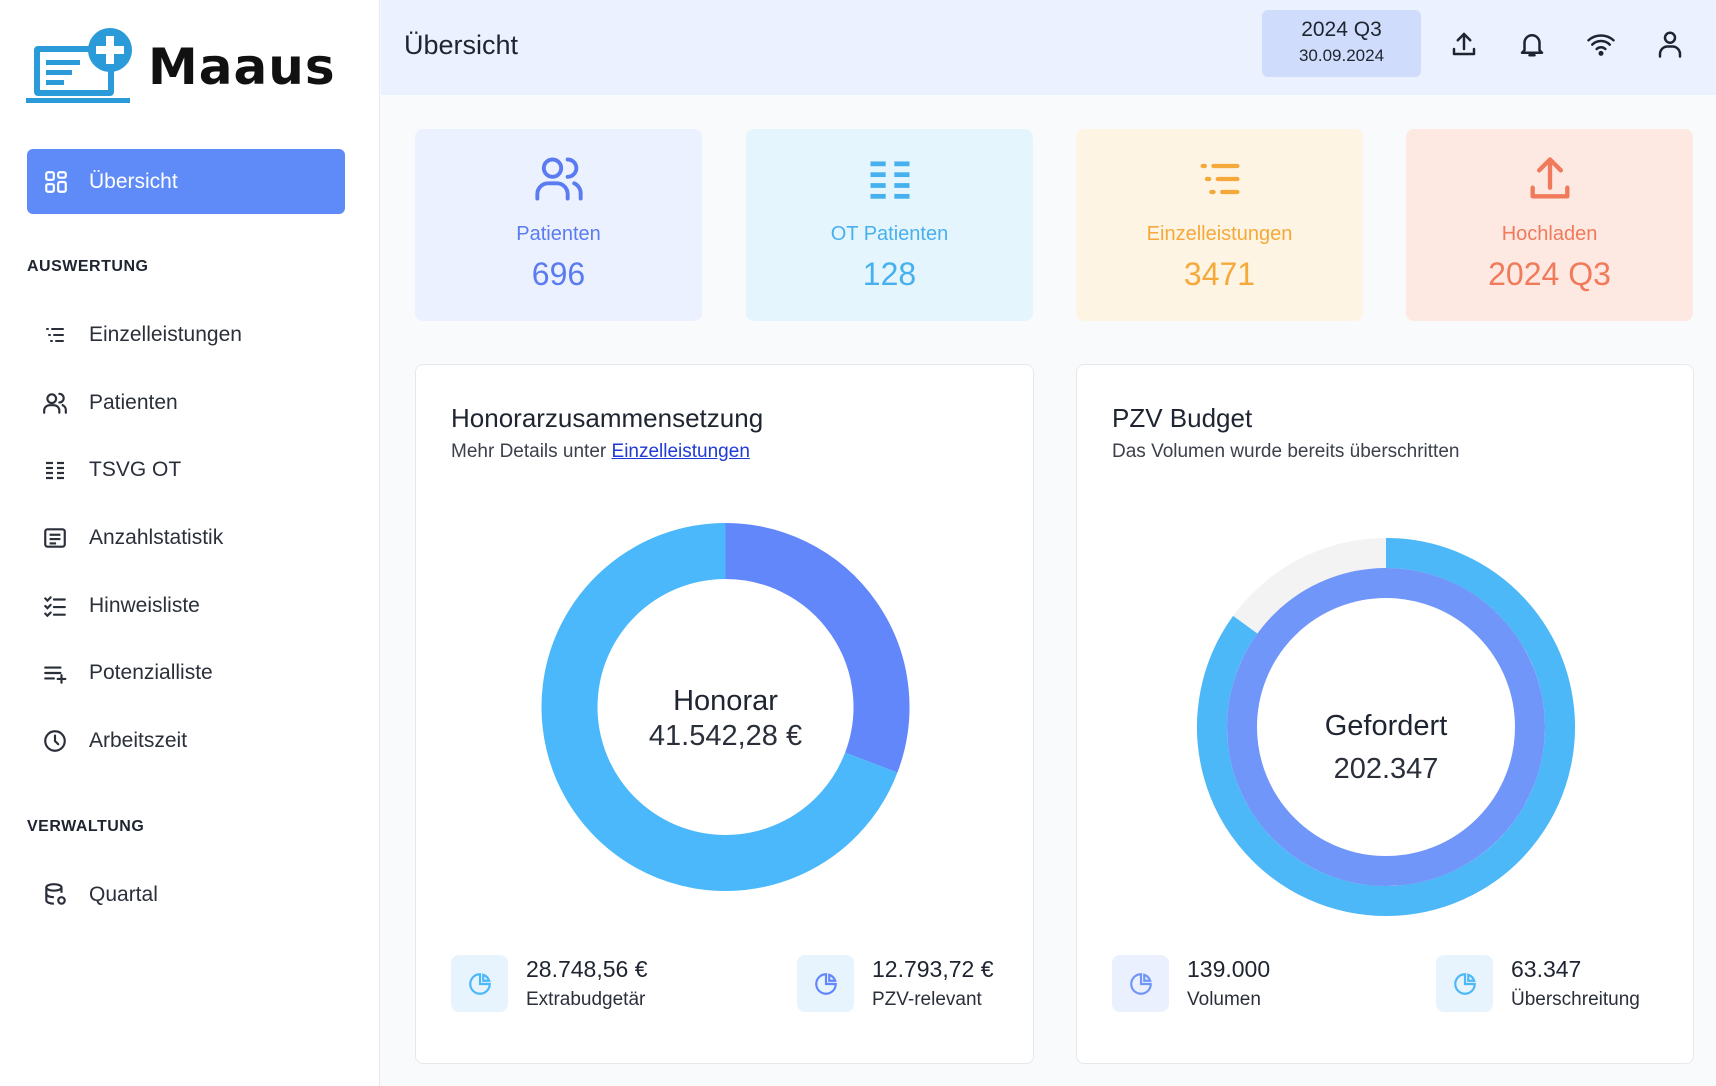 The image size is (1716, 1086). Describe the element at coordinates (558, 274) in the screenshot. I see `stat-value: 696` at that location.